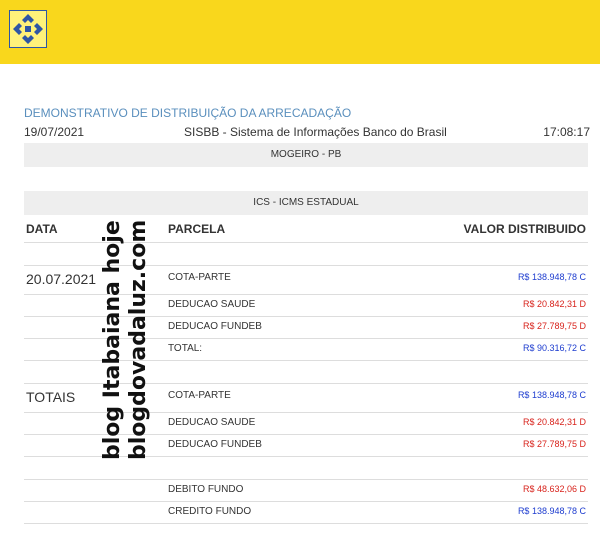 The height and width of the screenshot is (540, 600). What do you see at coordinates (306, 490) in the screenshot?
I see `table-row: DEBITO FUNDO R$ 48.632,06 D` at bounding box center [306, 490].